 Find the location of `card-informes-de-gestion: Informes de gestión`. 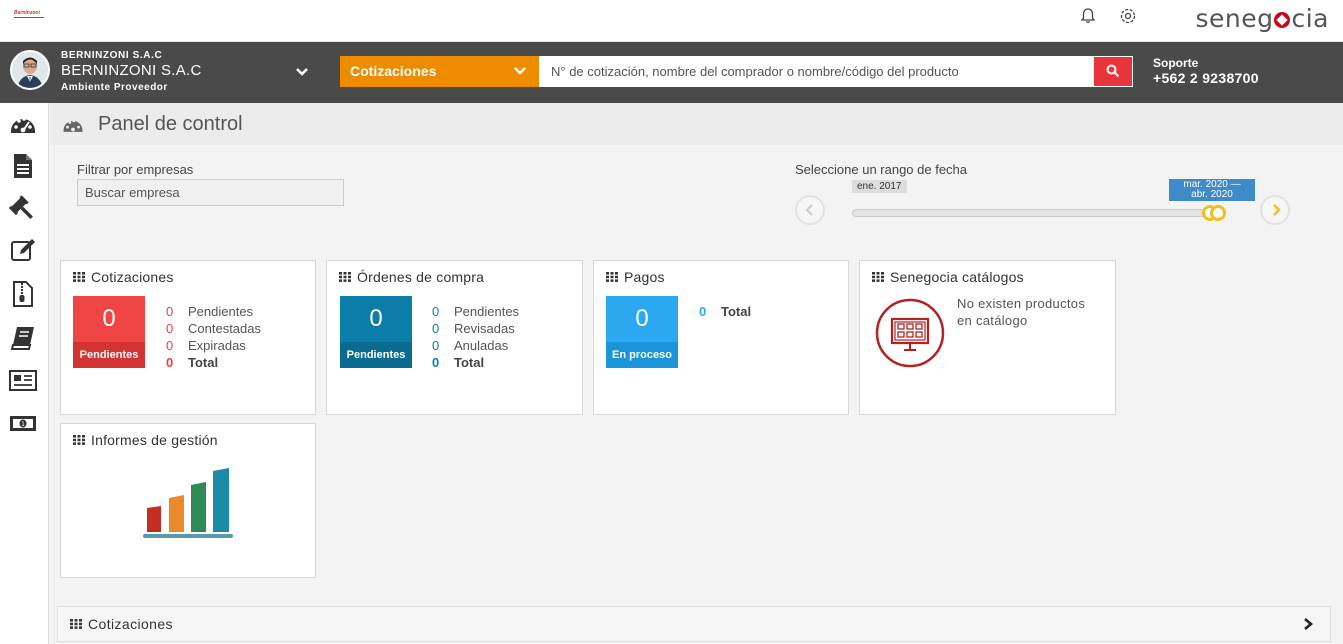

card-informes-de-gestion: Informes de gestión is located at coordinates (188, 500).